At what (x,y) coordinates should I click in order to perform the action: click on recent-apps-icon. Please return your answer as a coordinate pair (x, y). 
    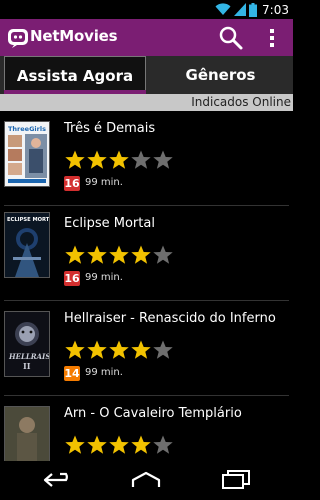
    Looking at the image, I should click on (236, 480).